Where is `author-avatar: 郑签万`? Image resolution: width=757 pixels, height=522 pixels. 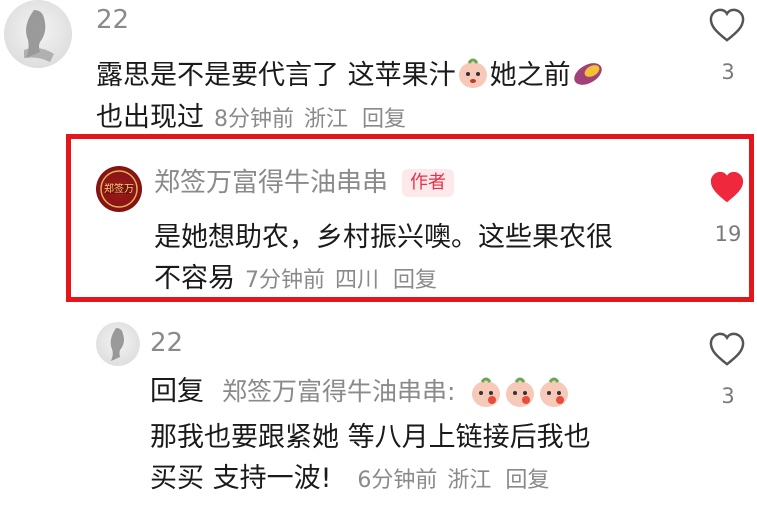
author-avatar: 郑签万 is located at coordinates (119, 189).